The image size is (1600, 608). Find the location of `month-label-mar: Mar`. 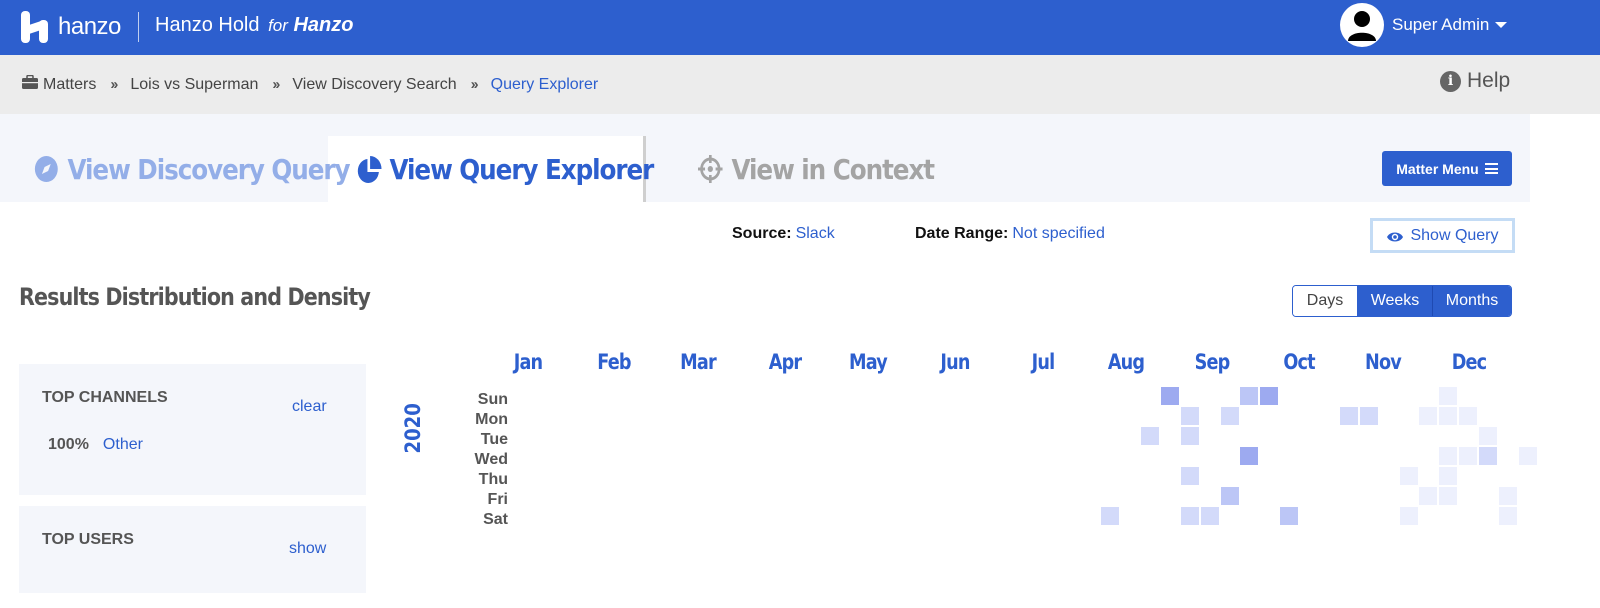

month-label-mar: Mar is located at coordinates (698, 362).